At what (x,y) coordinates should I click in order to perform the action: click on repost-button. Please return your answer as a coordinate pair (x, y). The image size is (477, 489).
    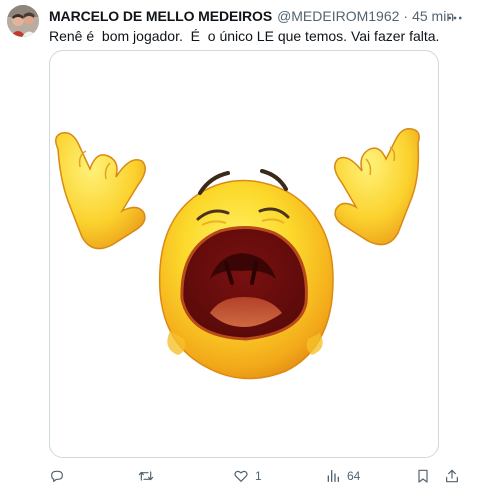
    Looking at the image, I should click on (149, 476).